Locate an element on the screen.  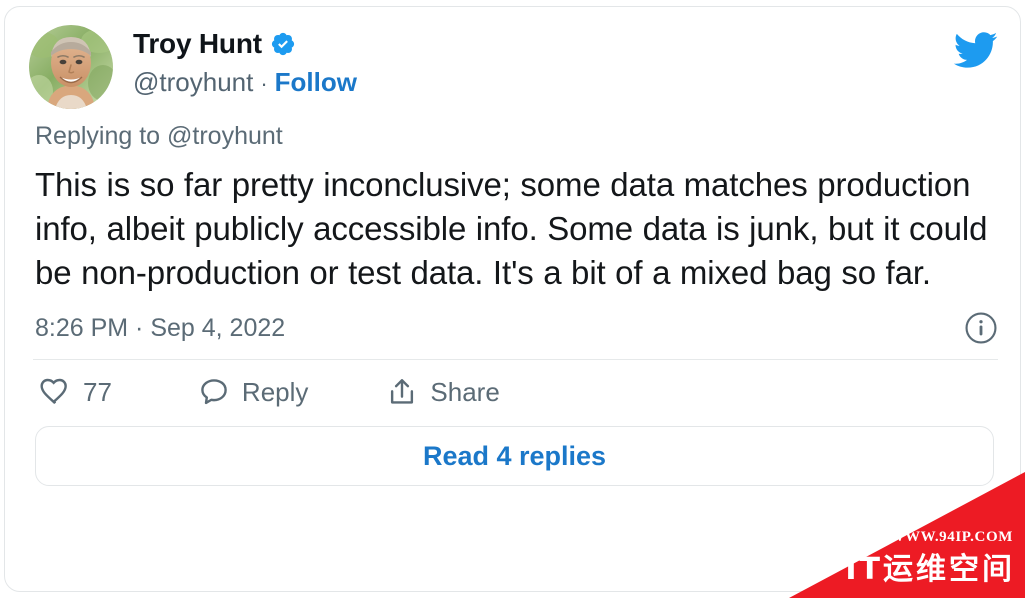
replying-to-prefix: Replying to is located at coordinates (98, 136).